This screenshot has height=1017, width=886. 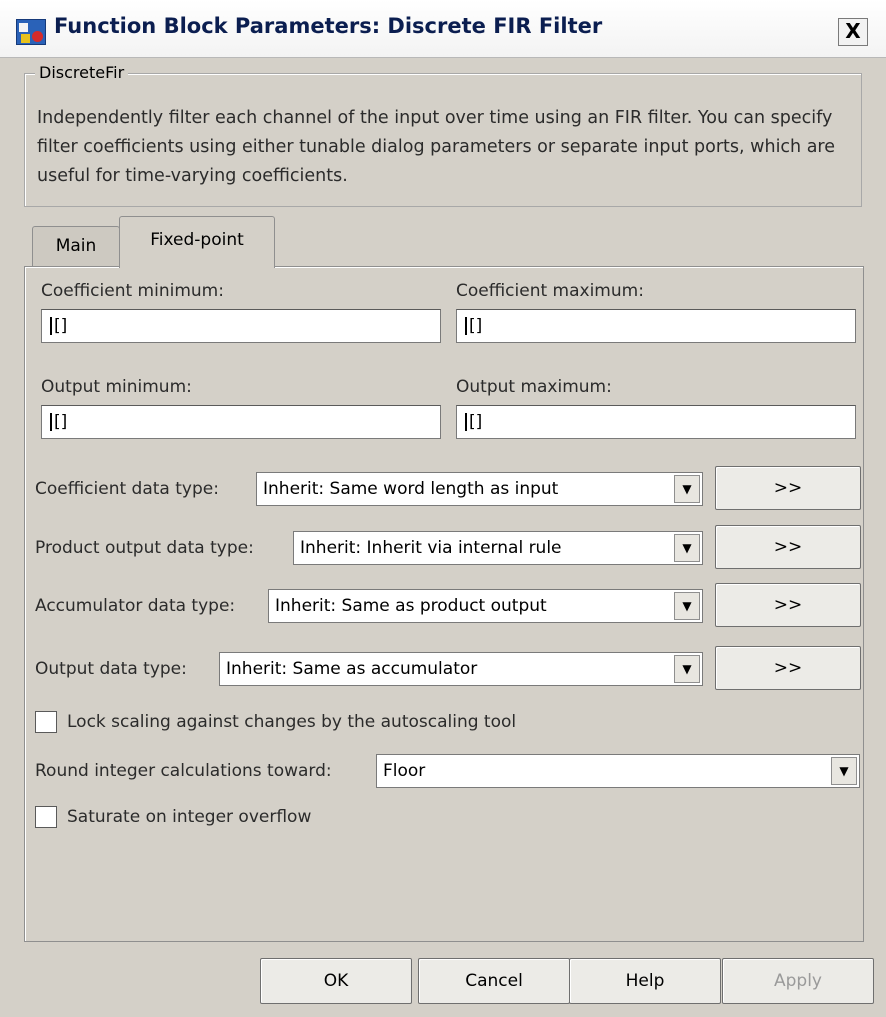 I want to click on saturate-overflow-checkbox, so click(x=46, y=817).